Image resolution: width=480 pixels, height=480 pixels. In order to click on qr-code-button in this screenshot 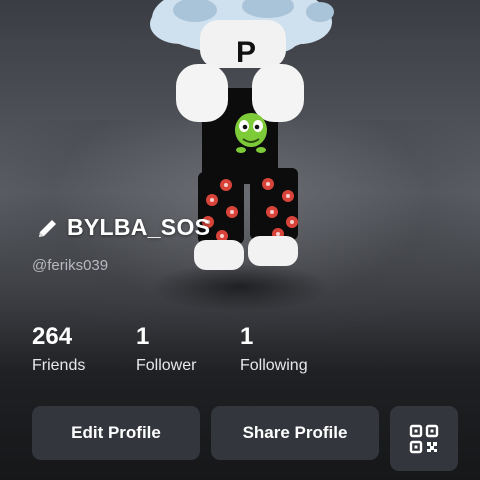, I will do `click(424, 438)`.